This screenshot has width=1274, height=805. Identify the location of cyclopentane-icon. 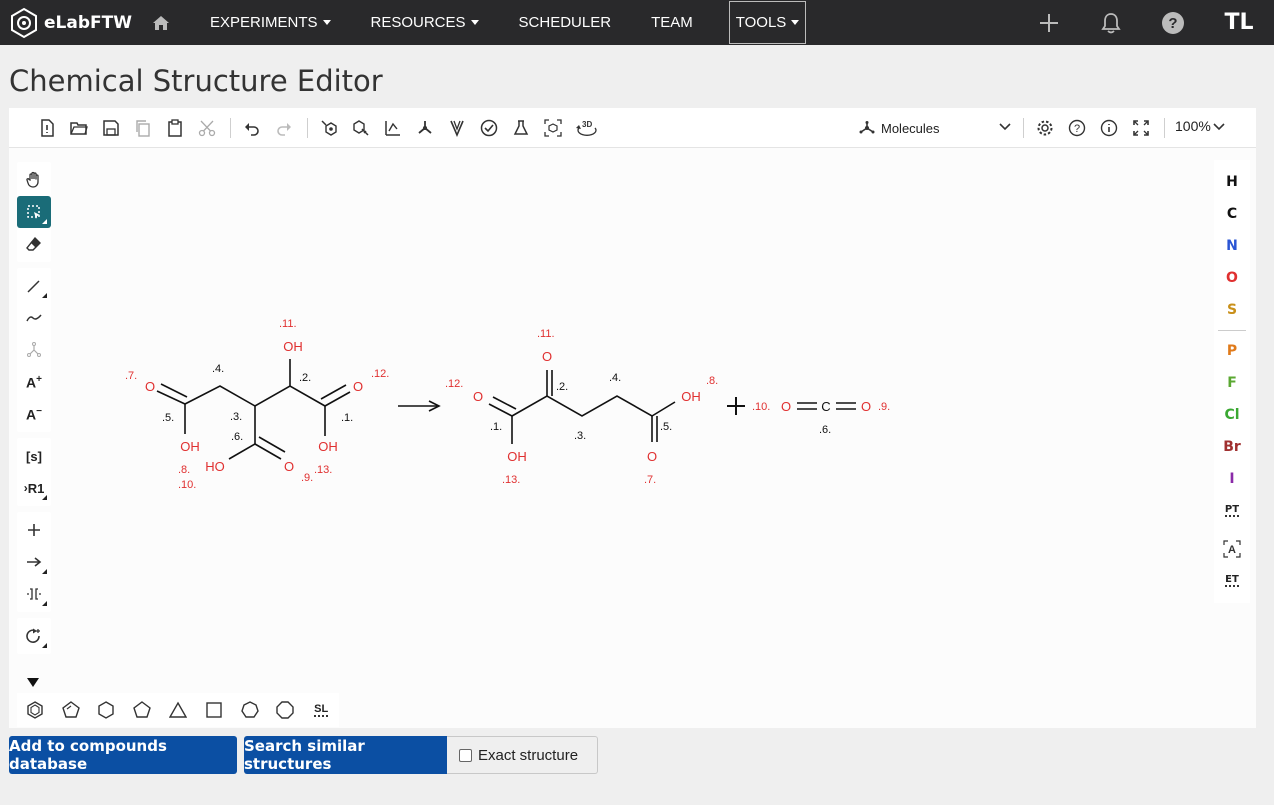
(142, 710).